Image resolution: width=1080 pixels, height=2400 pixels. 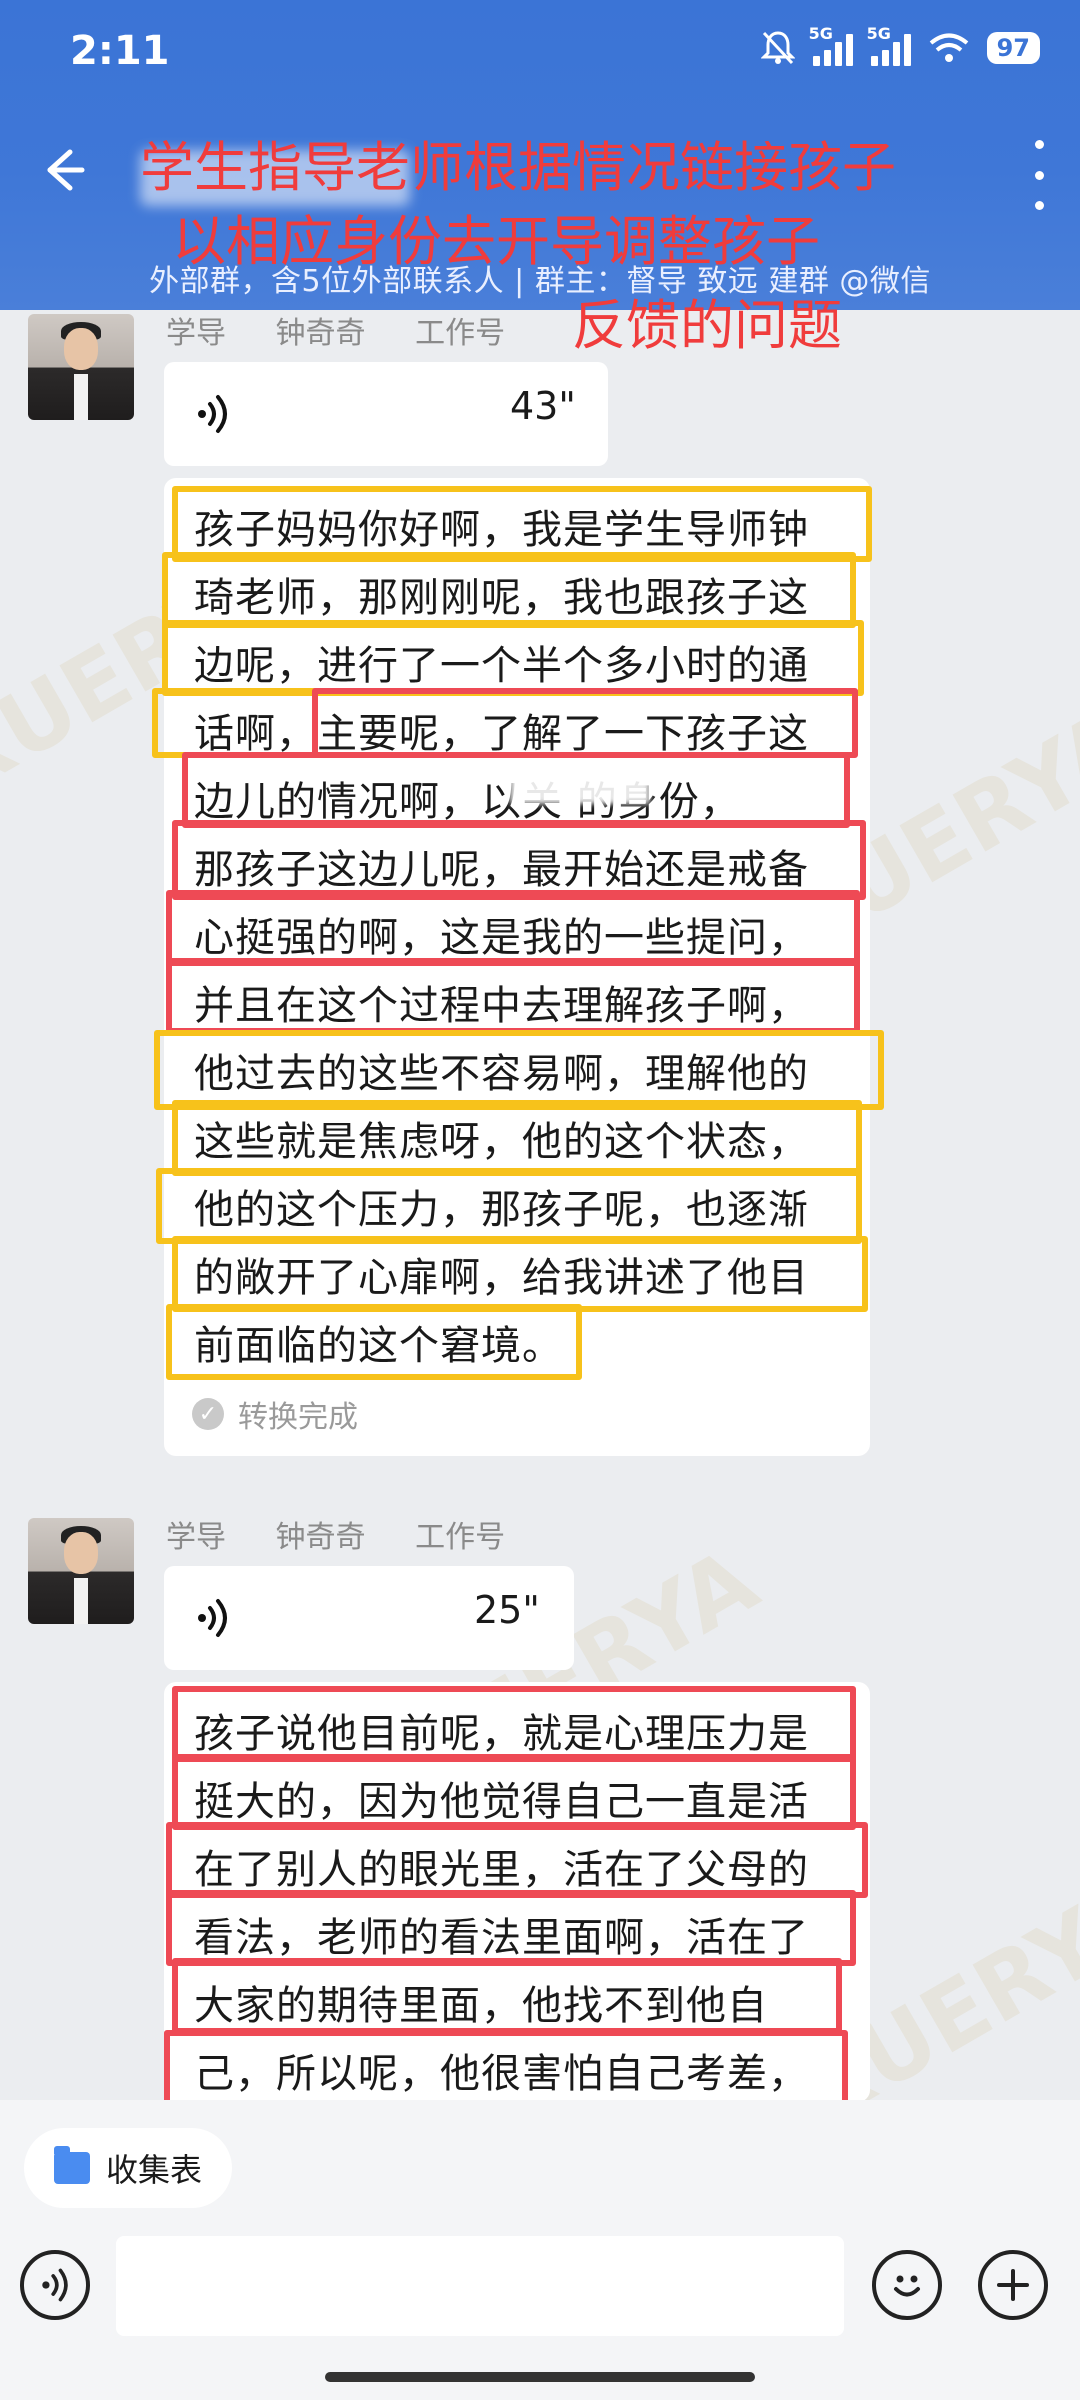 I want to click on more-options-icon, so click(x=1039, y=175).